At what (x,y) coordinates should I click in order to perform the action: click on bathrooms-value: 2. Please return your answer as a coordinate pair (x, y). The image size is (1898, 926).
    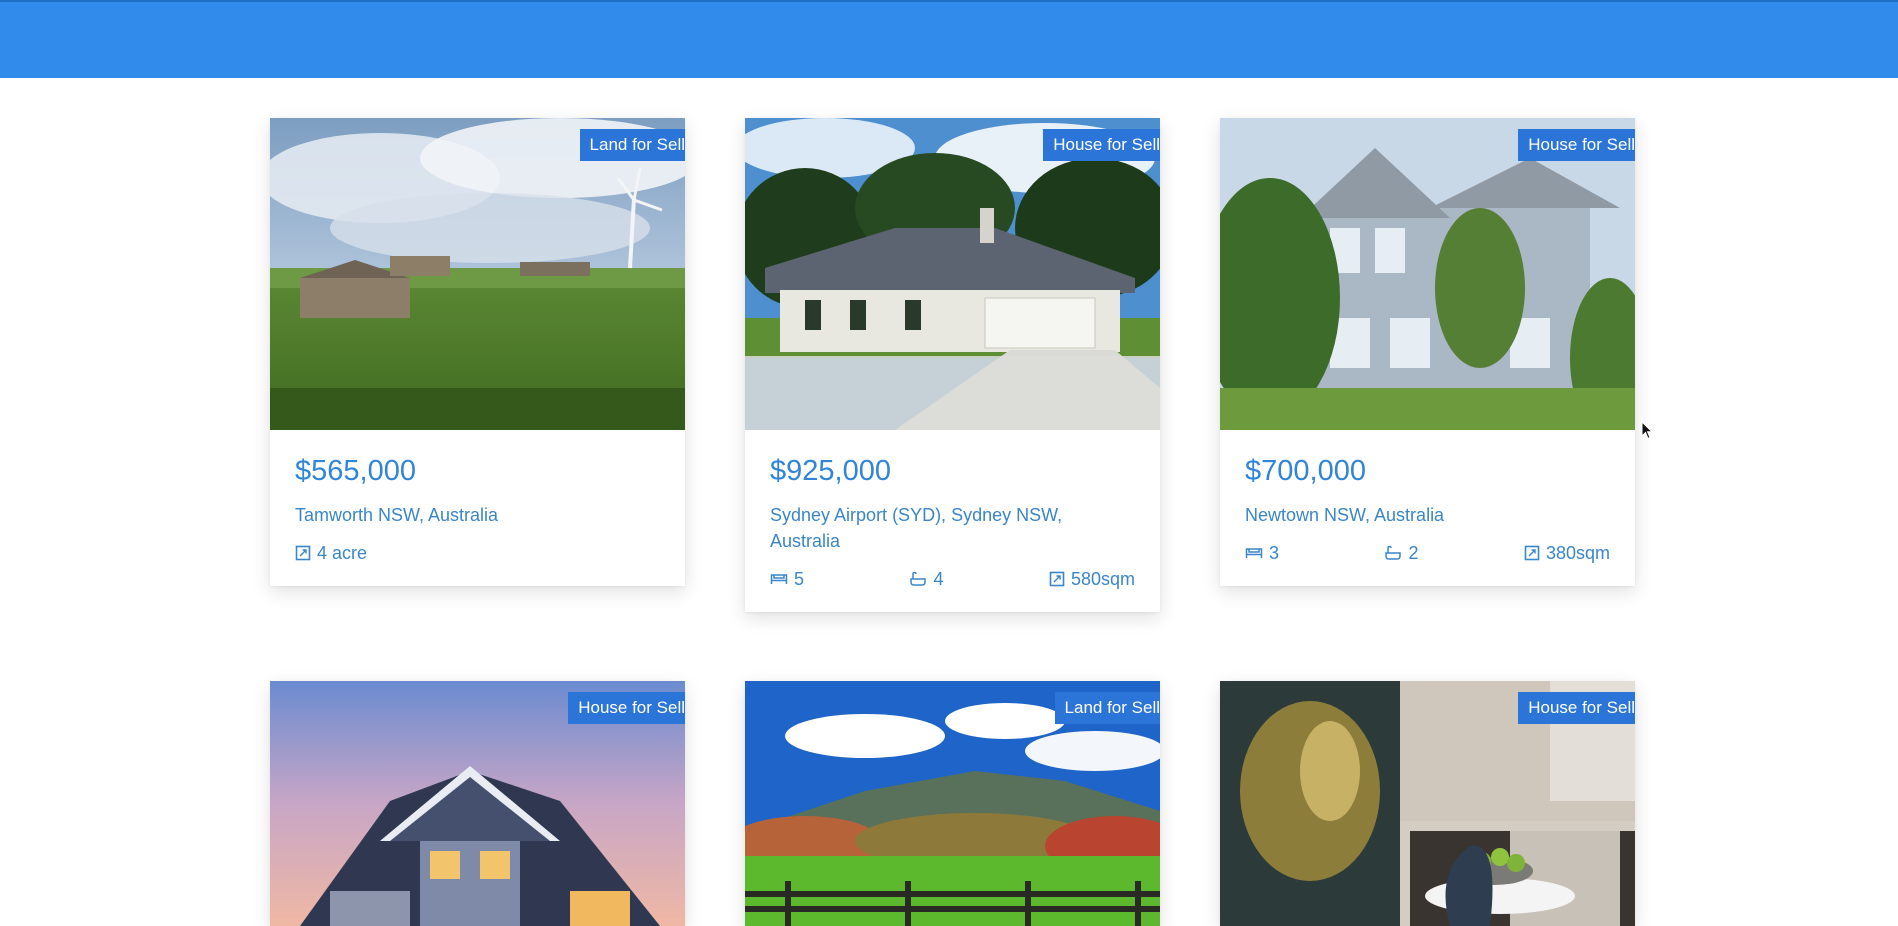
    Looking at the image, I should click on (1413, 553).